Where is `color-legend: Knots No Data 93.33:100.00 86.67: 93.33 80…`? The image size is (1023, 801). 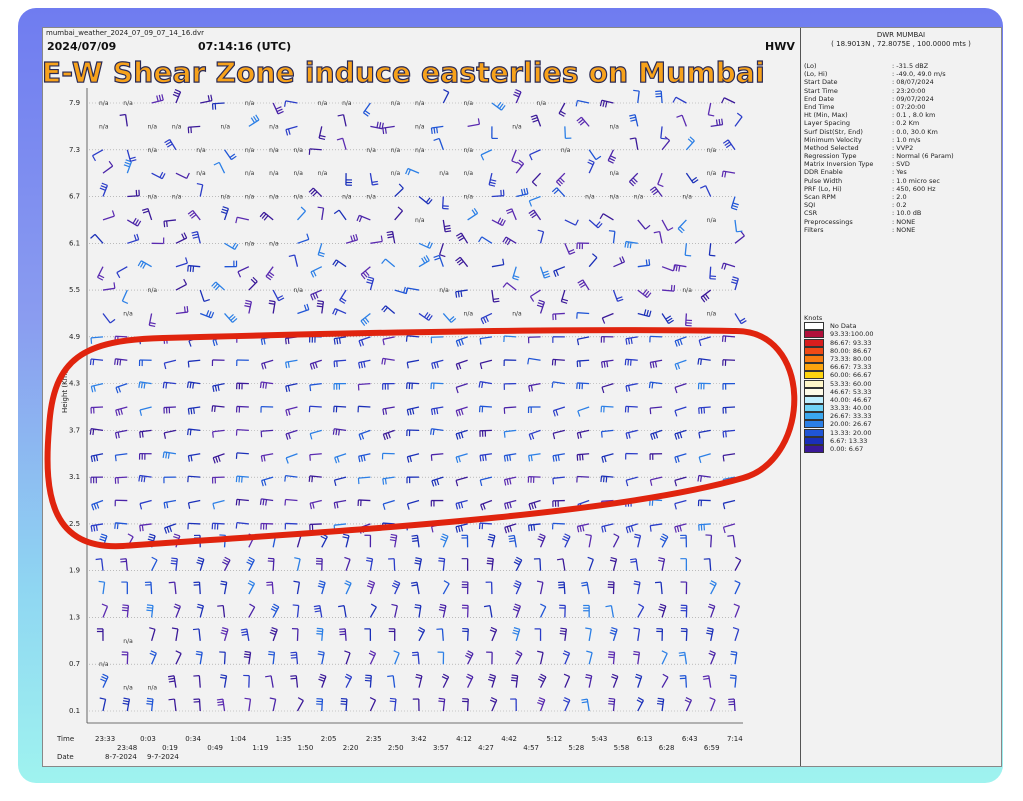
color-legend: Knots No Data 93.33:100.00 86.67: 93.33 80… is located at coordinates (899, 383).